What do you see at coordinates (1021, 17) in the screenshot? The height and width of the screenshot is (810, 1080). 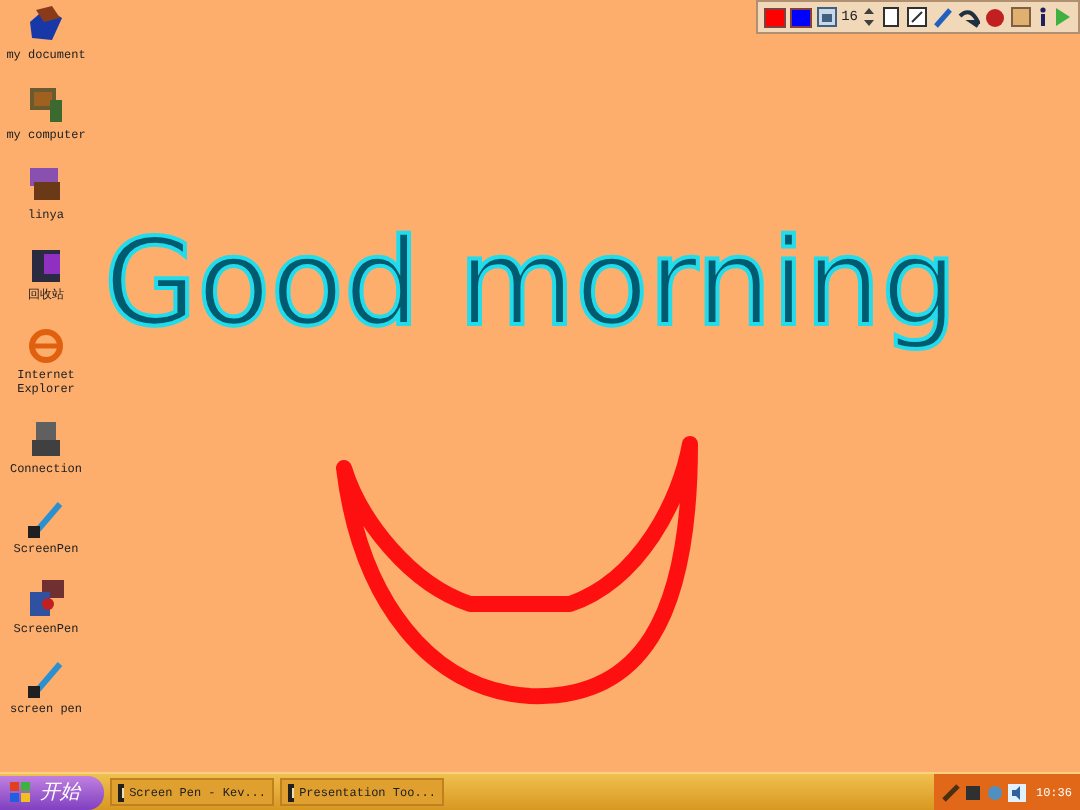 I see `panel-icon` at bounding box center [1021, 17].